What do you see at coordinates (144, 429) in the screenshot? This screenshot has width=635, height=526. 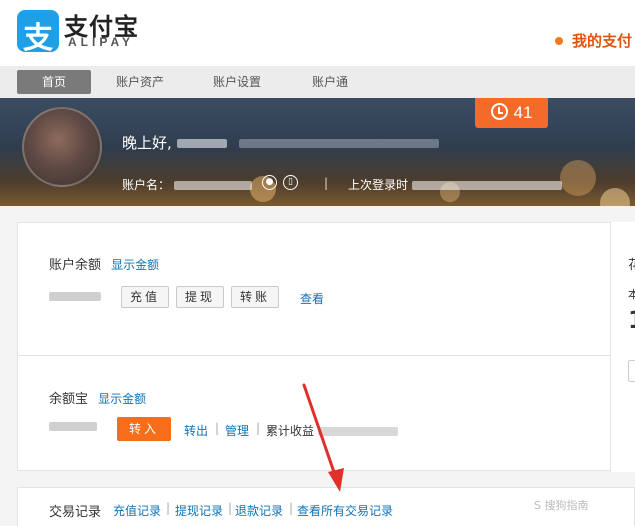 I see `transfer-in-button: 转入` at bounding box center [144, 429].